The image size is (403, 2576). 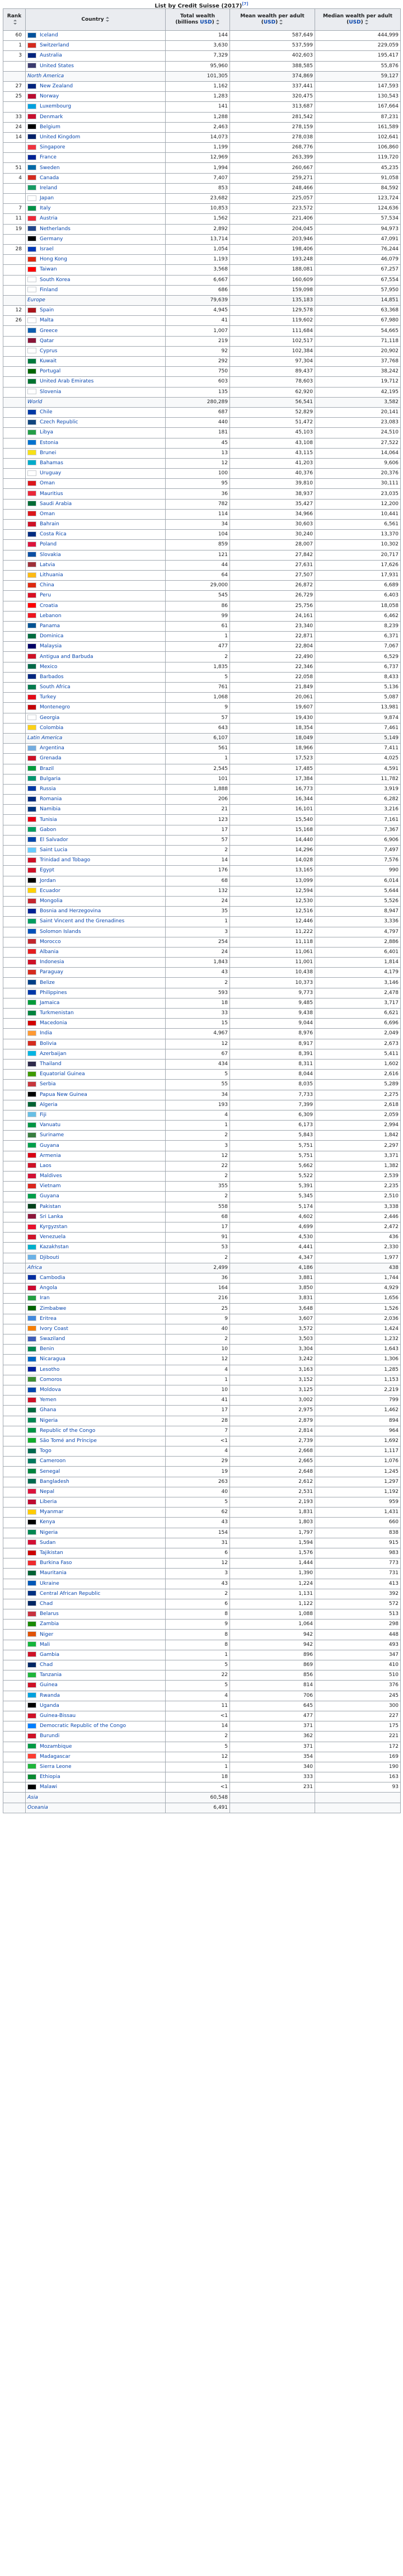 What do you see at coordinates (60, 137) in the screenshot?
I see `country-link: United Kingdom` at bounding box center [60, 137].